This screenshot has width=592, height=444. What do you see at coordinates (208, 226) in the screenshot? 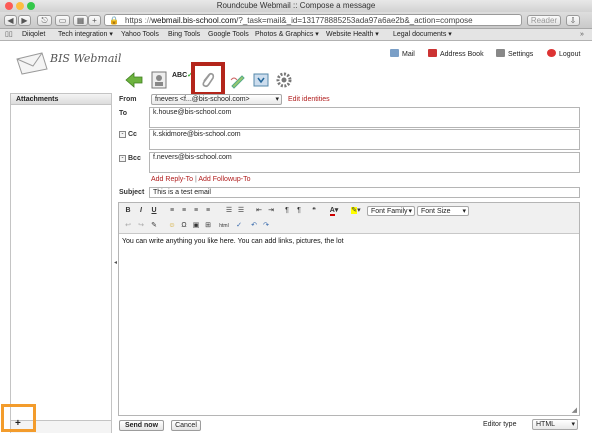
I see `insert-table-icon: ⊞` at bounding box center [208, 226].